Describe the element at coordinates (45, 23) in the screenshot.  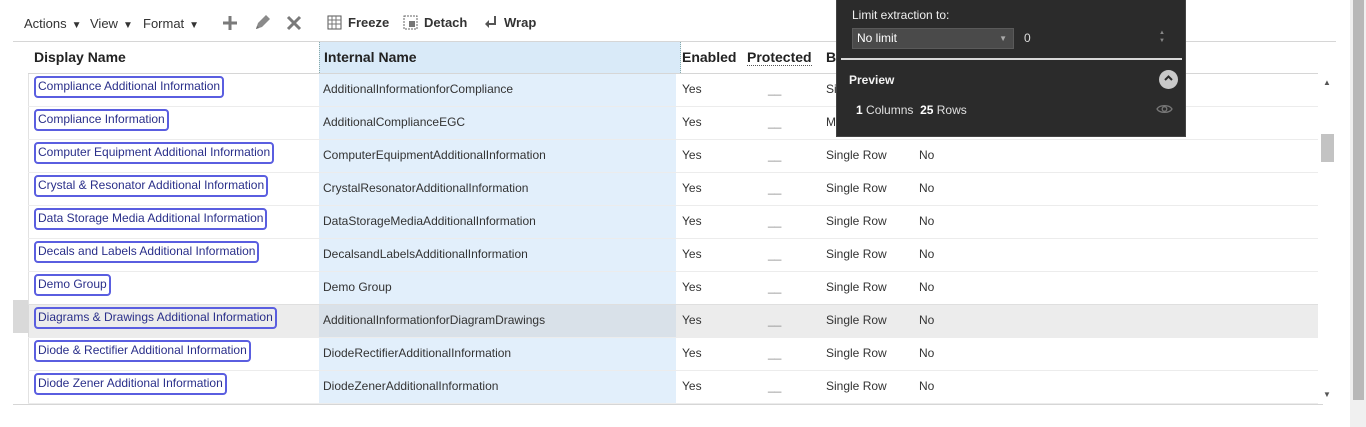
I see `actions-menu-label: Actions` at that location.